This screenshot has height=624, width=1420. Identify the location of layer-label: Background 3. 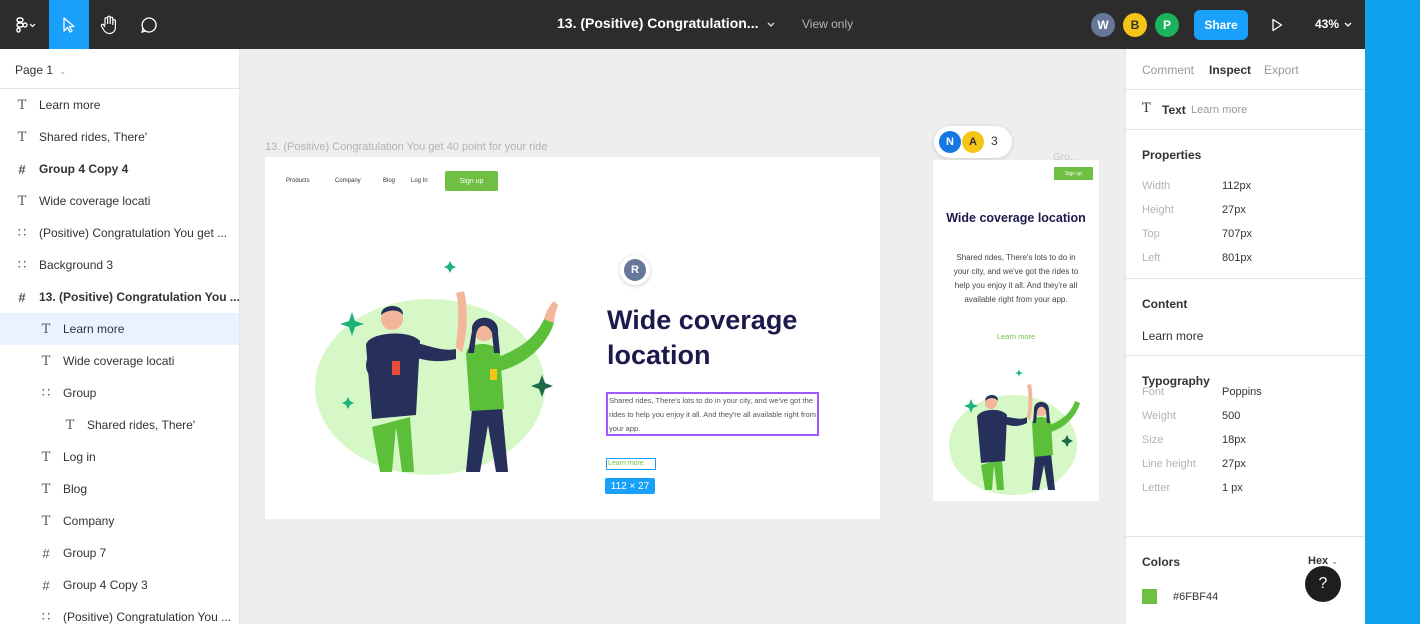
(76, 265).